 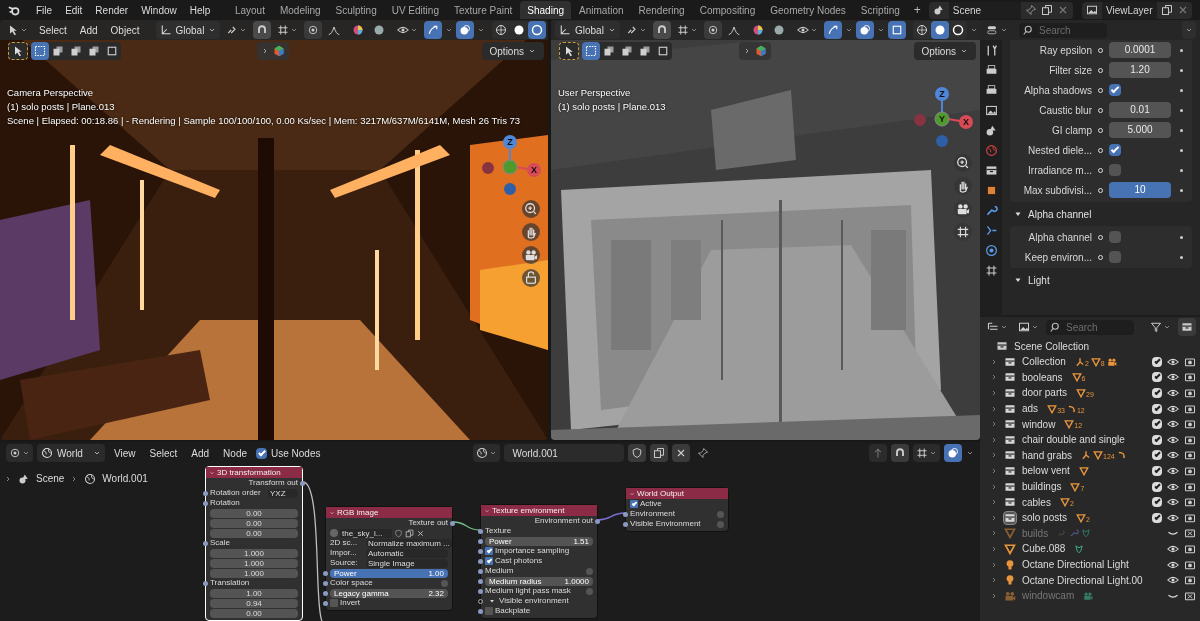 I want to click on outliner-item: solo posts, so click(x=1045, y=518).